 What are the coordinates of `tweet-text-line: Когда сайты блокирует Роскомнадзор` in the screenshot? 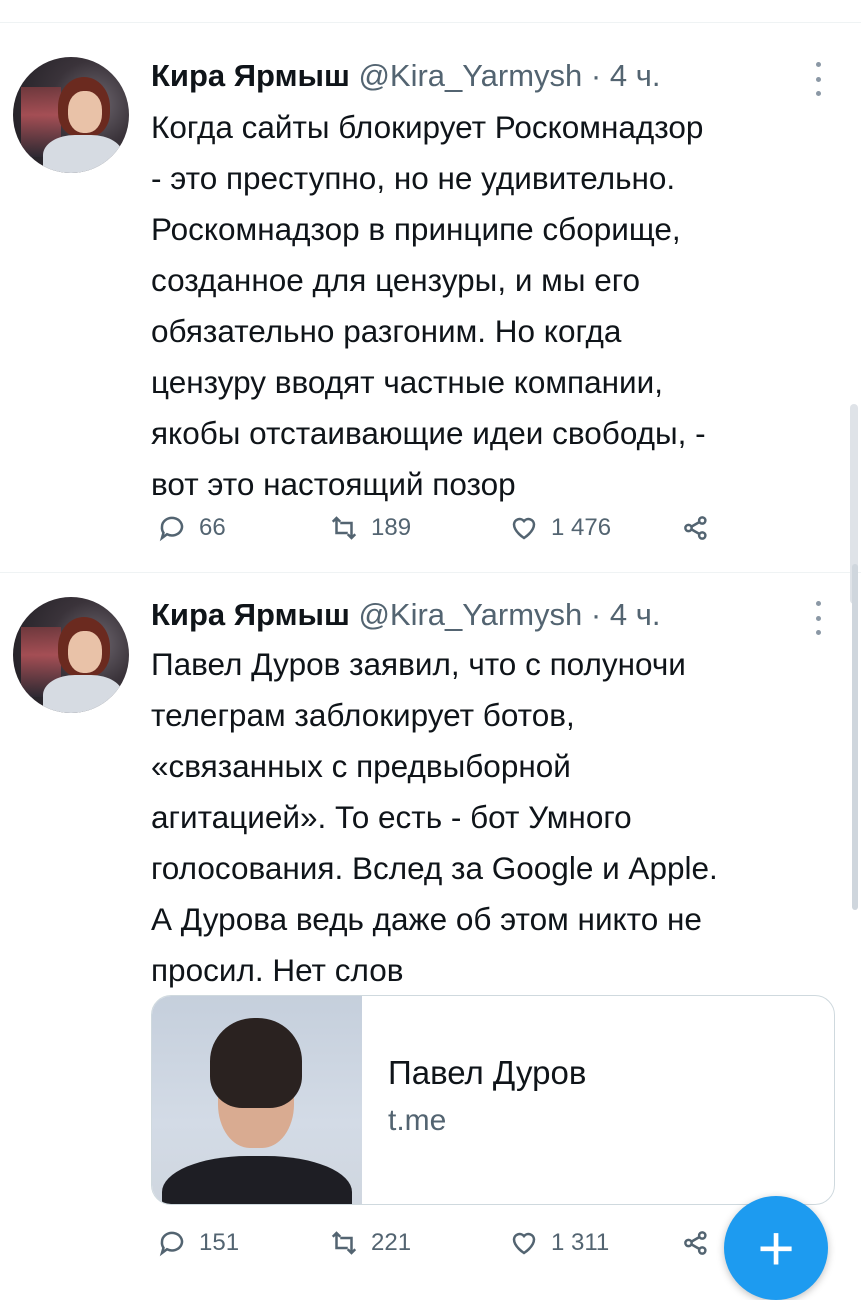 It's located at (427, 127).